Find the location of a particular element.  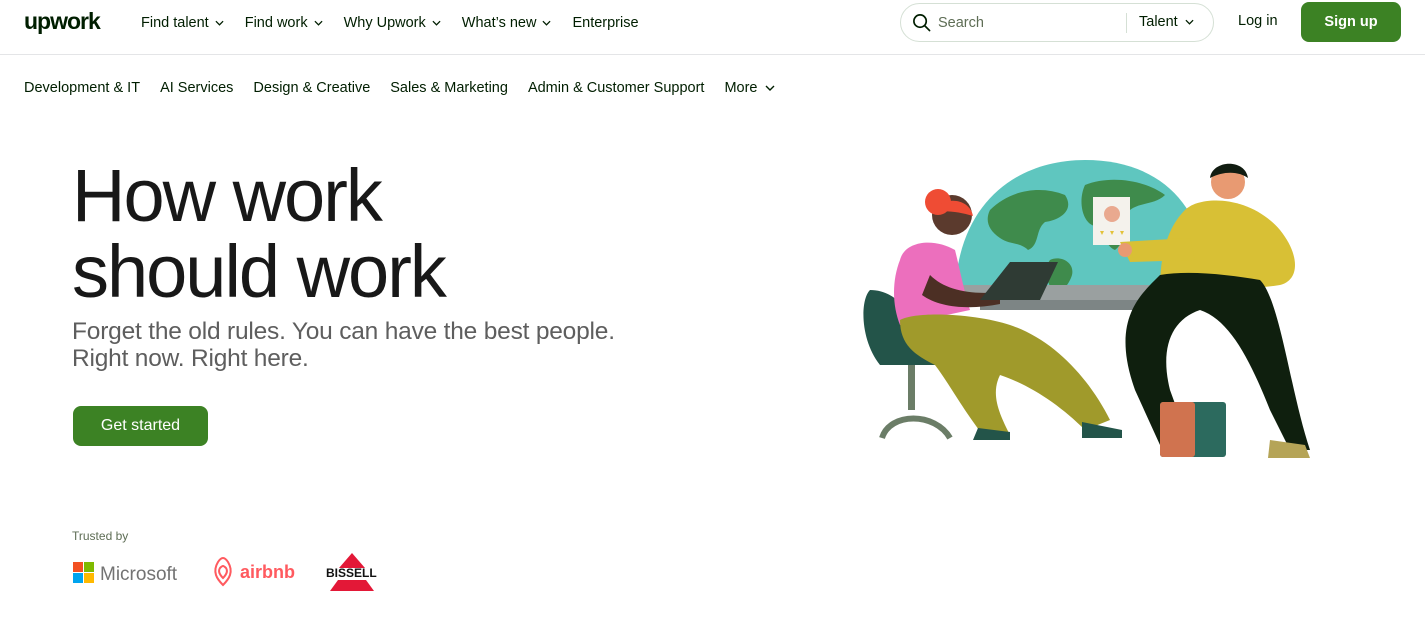

man-hand is located at coordinates (1125, 250).